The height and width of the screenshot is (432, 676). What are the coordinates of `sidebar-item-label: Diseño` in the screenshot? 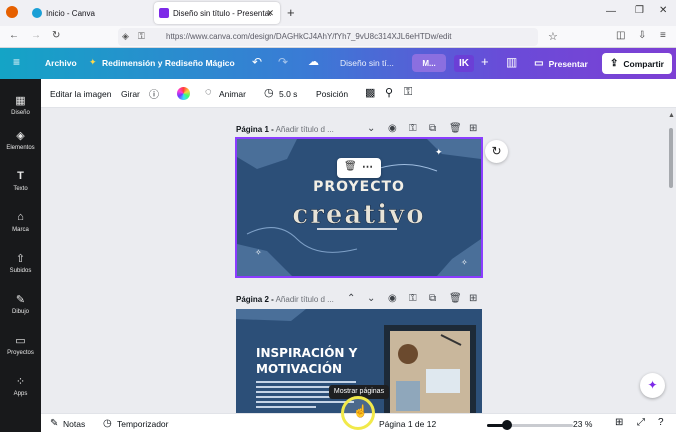 It's located at (20, 113).